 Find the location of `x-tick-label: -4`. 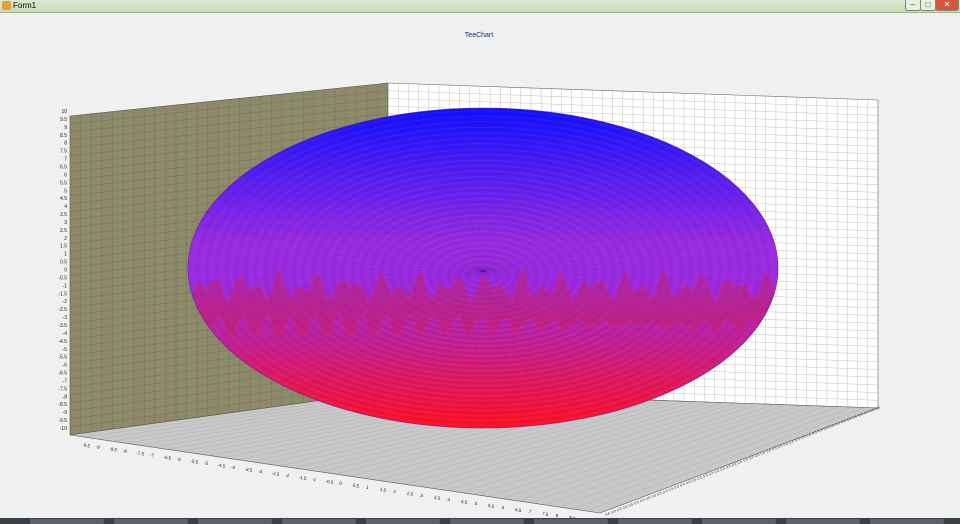

x-tick-label: -4 is located at coordinates (233, 467).